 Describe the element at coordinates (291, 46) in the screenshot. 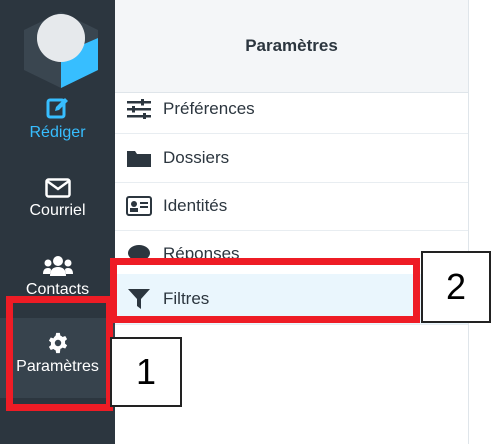

I see `panel-title: Paramètres` at that location.